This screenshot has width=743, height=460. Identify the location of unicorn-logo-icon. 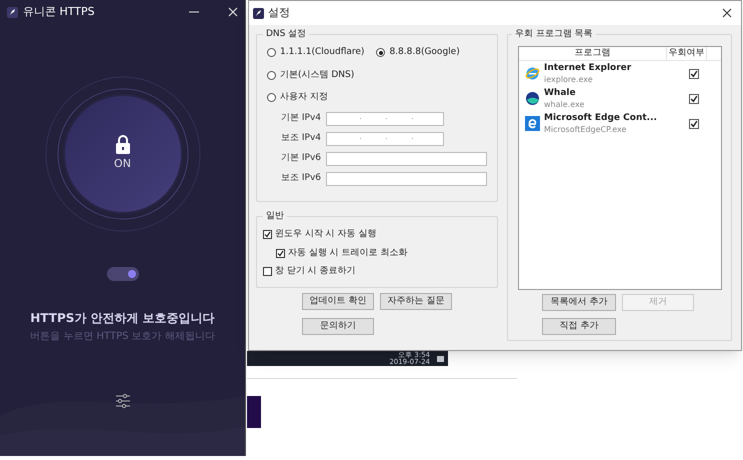
(12, 12).